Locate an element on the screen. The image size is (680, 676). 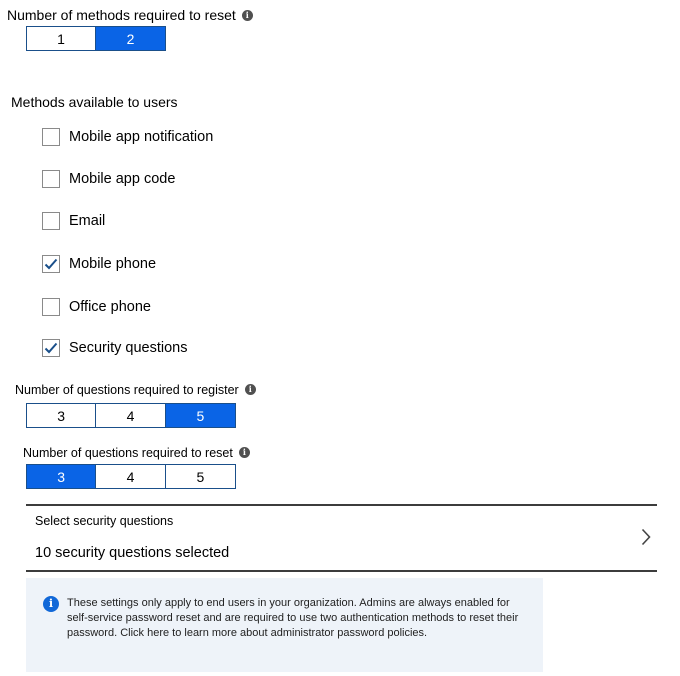
method-email: Email is located at coordinates (73, 221).